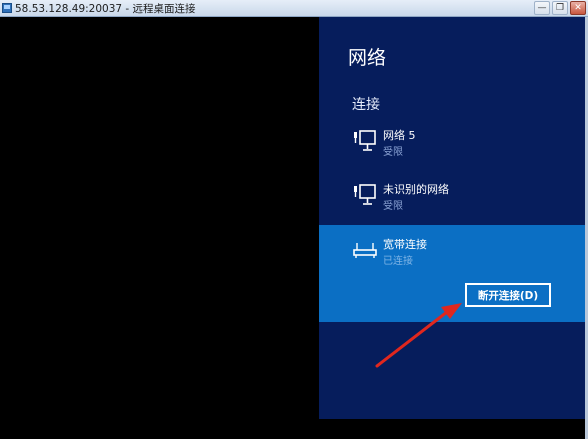  Describe the element at coordinates (294, 8) in the screenshot. I see `window-titlebar: 58.53.128.49:20037 - 远程桌面连接 — ❐ ✕` at that location.